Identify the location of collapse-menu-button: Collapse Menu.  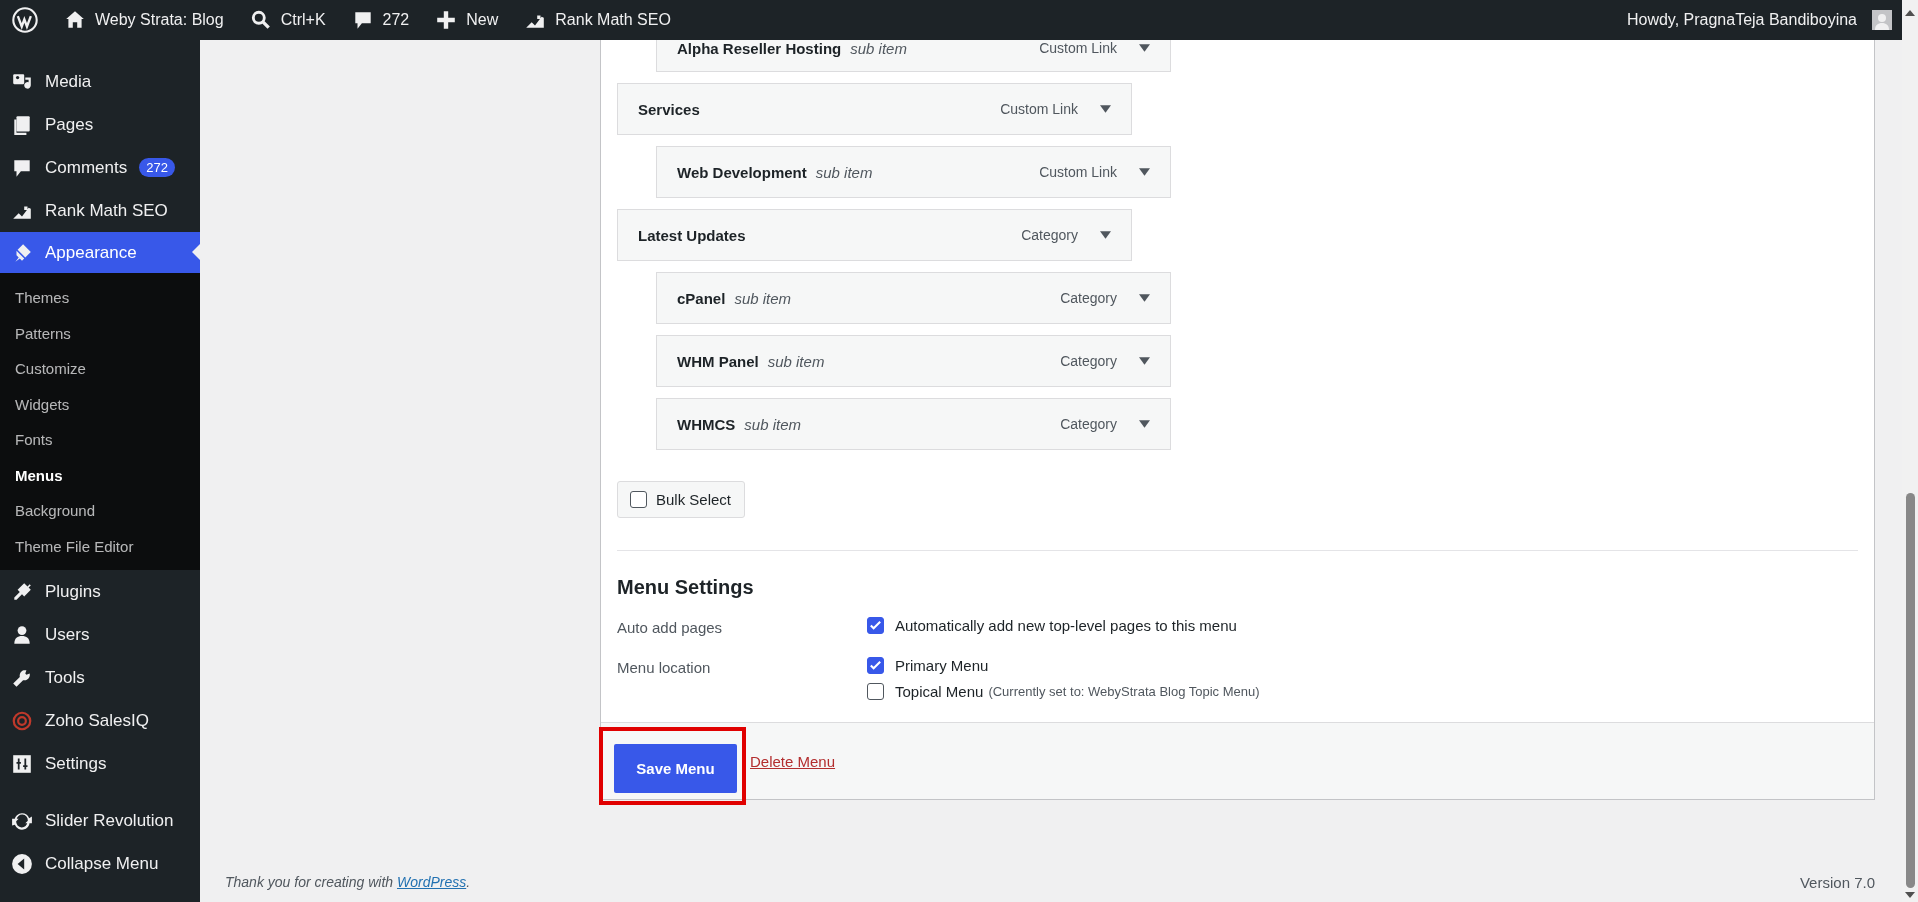
(100, 863).